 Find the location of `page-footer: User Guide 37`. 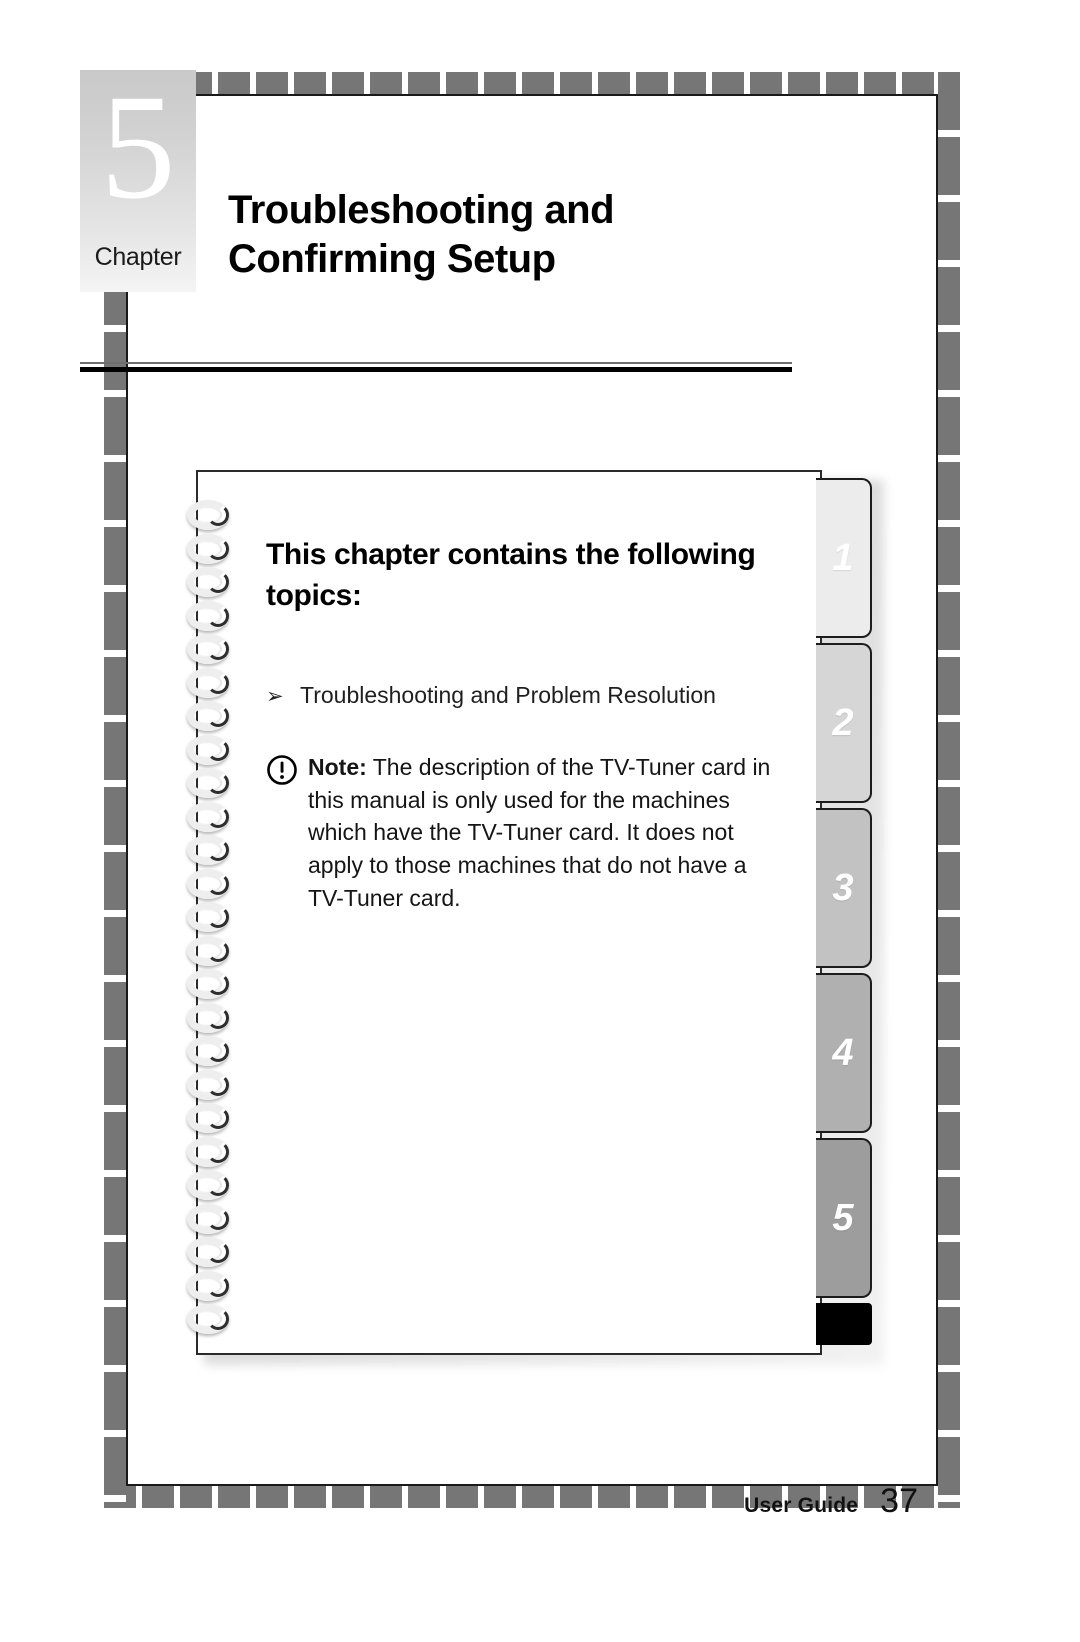

page-footer: User Guide 37 is located at coordinates (831, 1501).